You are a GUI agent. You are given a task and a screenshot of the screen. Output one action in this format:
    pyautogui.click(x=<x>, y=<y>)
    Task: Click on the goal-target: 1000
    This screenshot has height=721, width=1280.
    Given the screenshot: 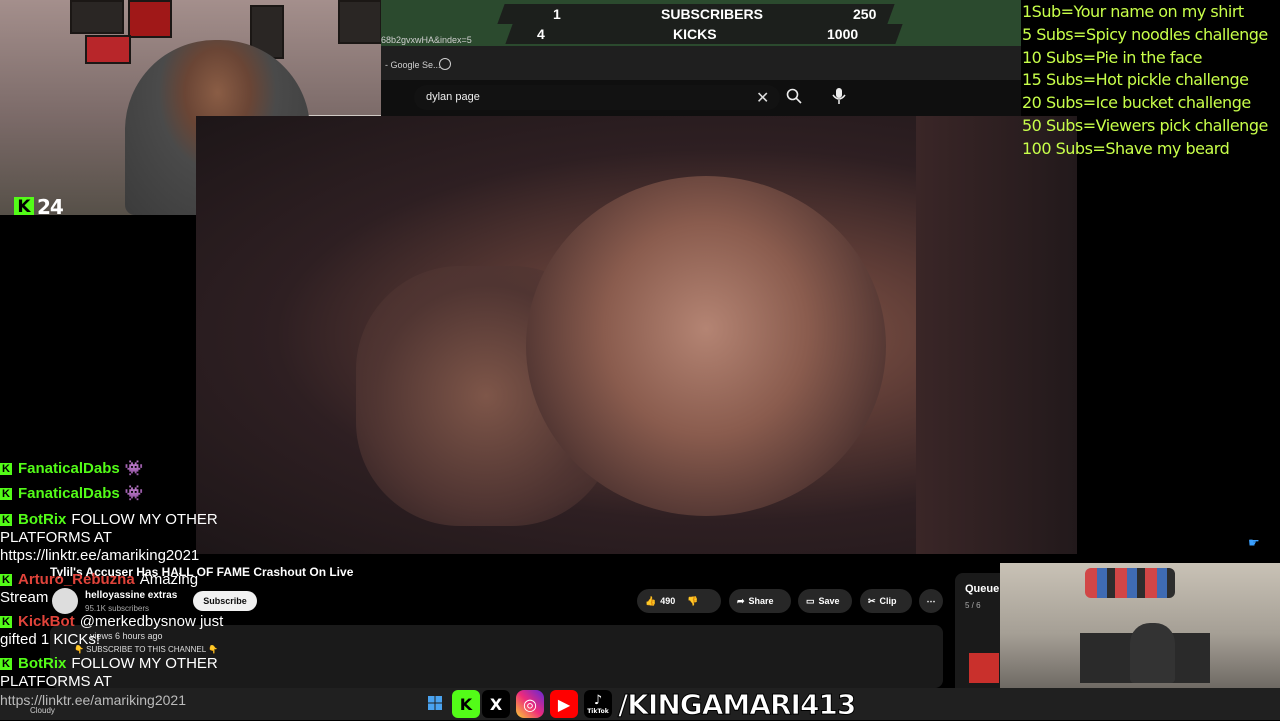 What is the action you would take?
    pyautogui.click(x=843, y=34)
    